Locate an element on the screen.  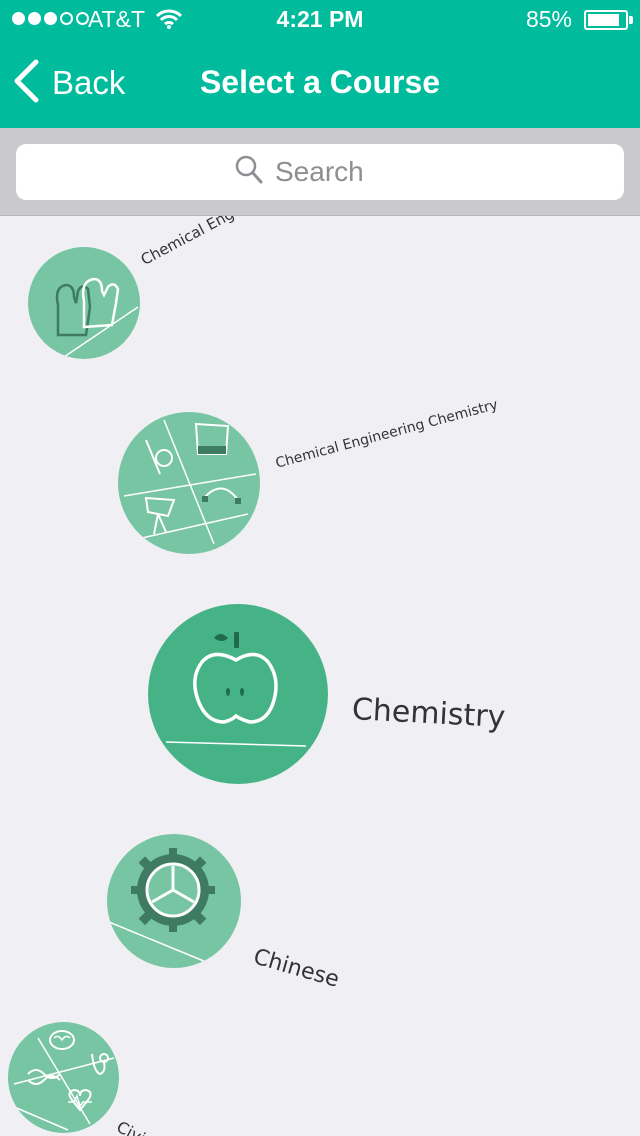
course-item-chemical-engineering: Chemical Eng is located at coordinates (320, 291).